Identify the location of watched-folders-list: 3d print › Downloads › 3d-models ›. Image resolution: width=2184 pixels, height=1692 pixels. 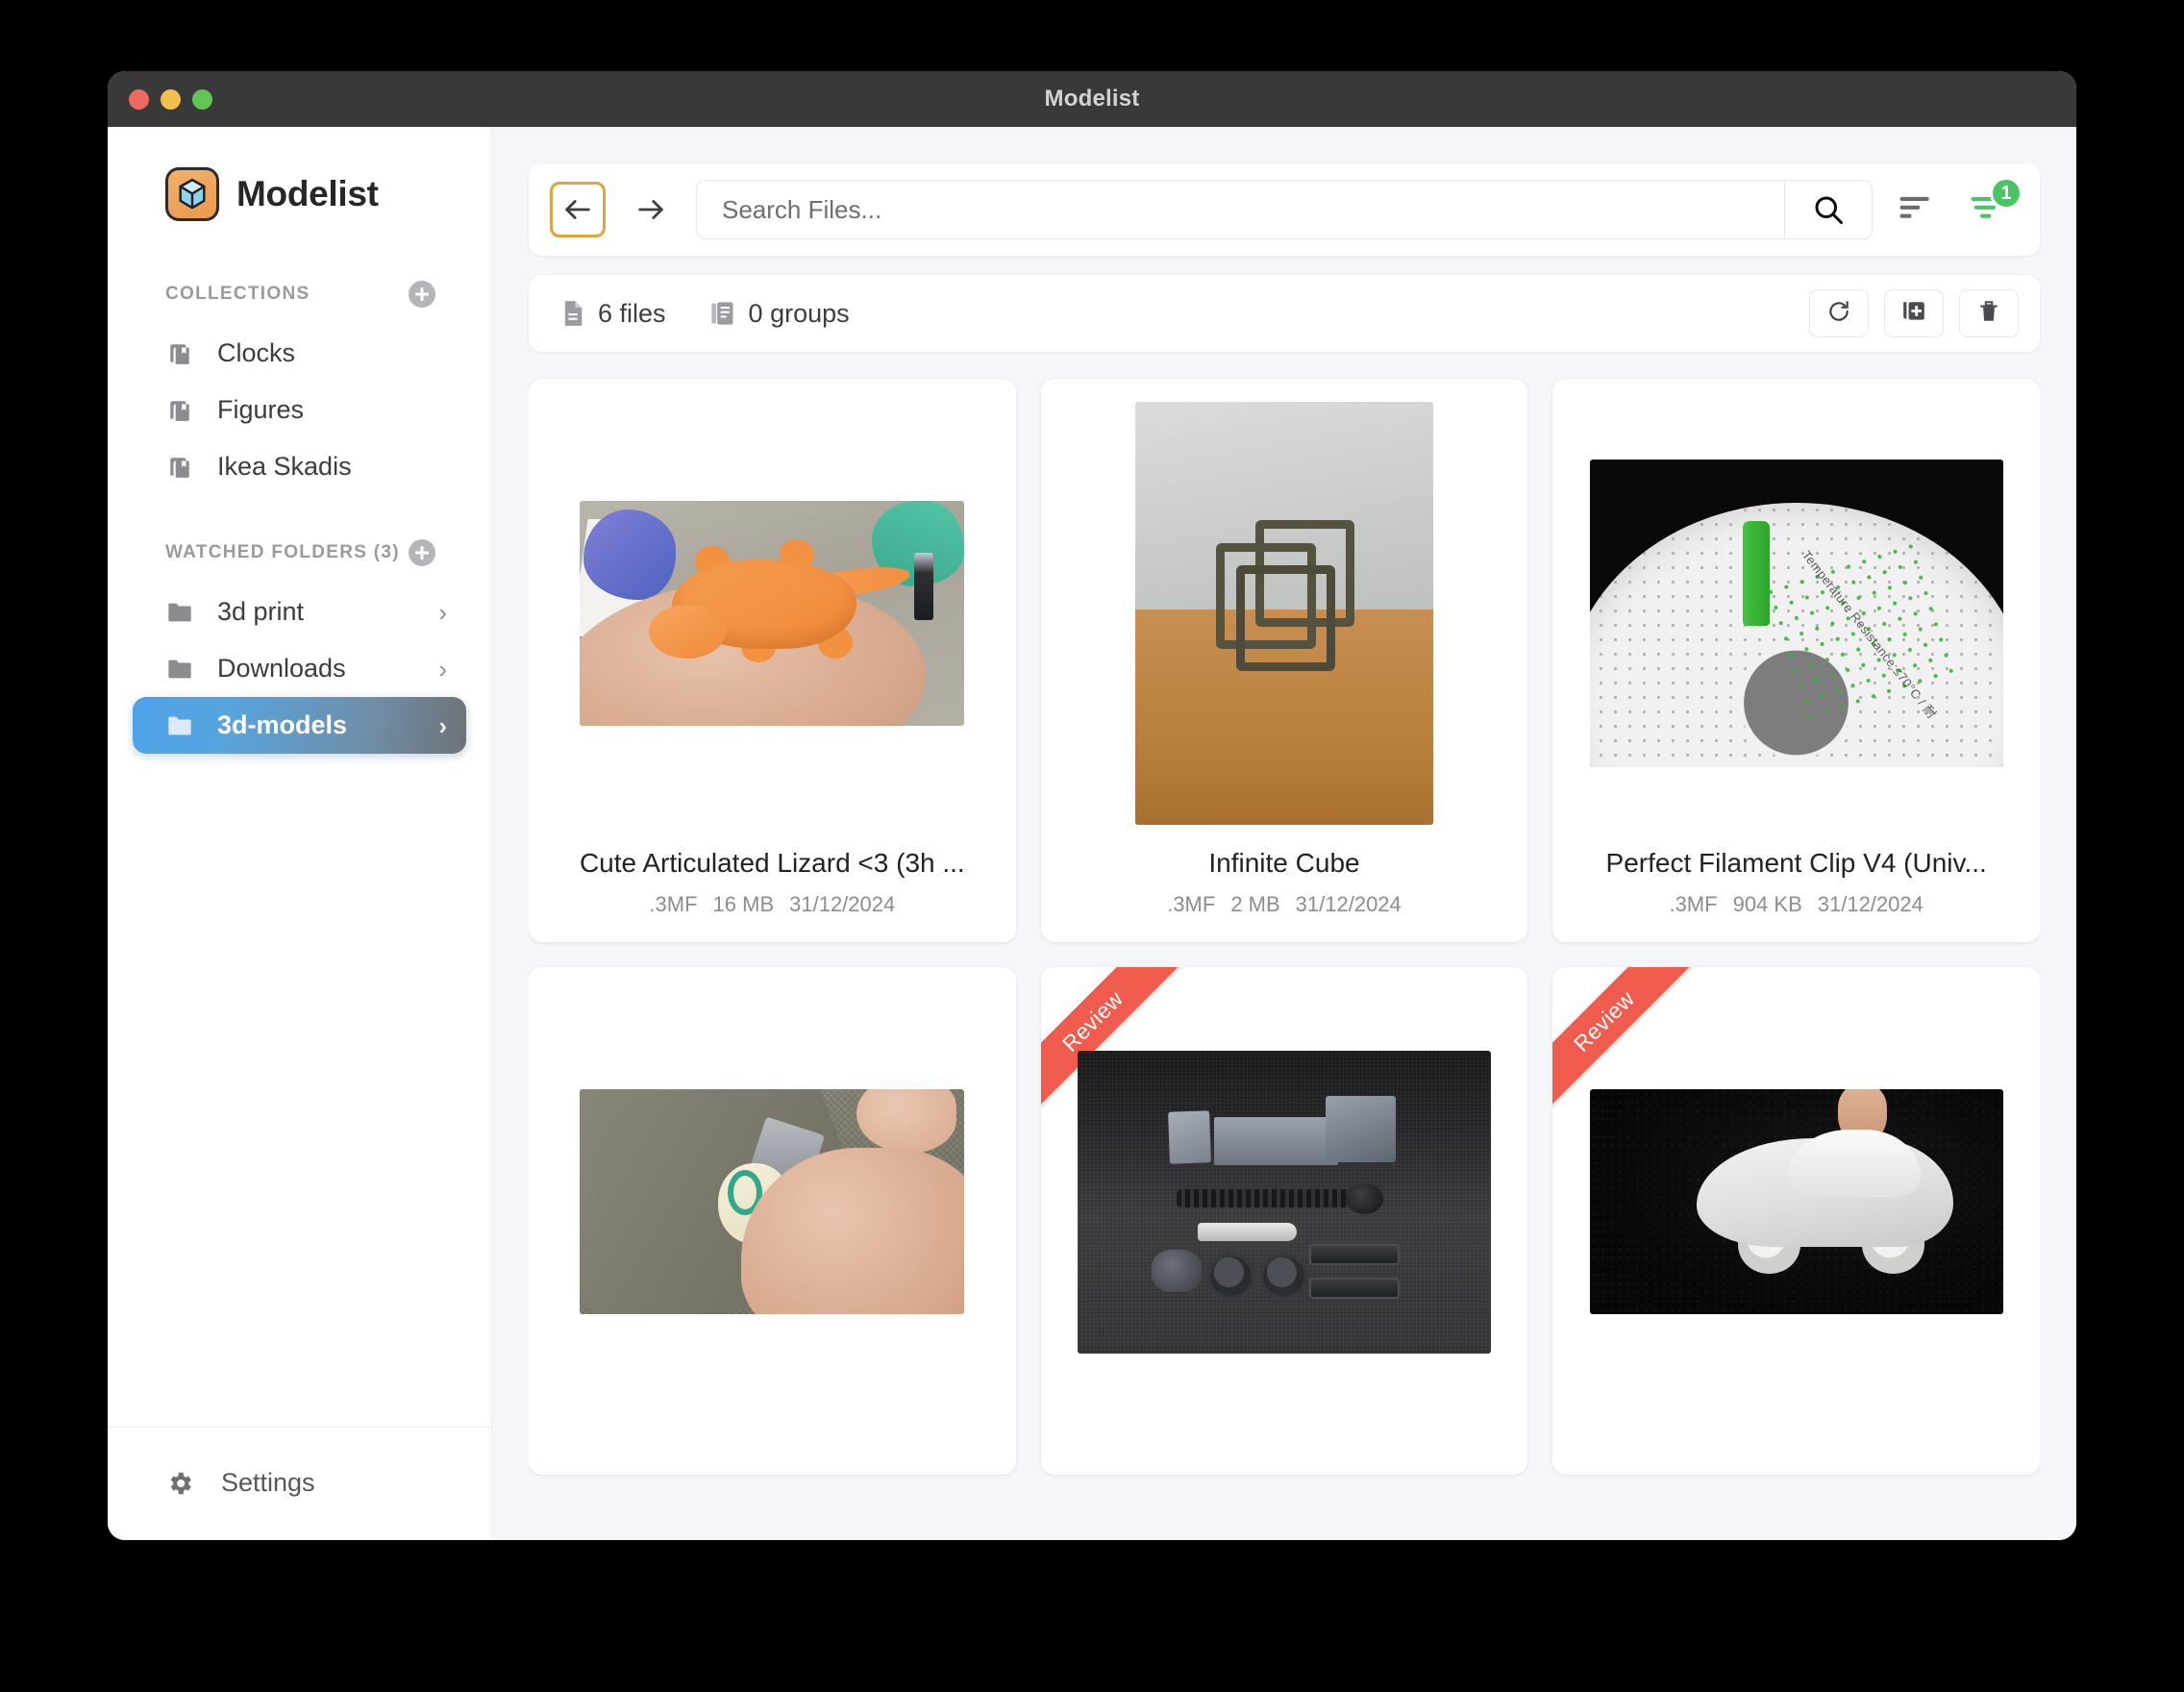
(300, 669).